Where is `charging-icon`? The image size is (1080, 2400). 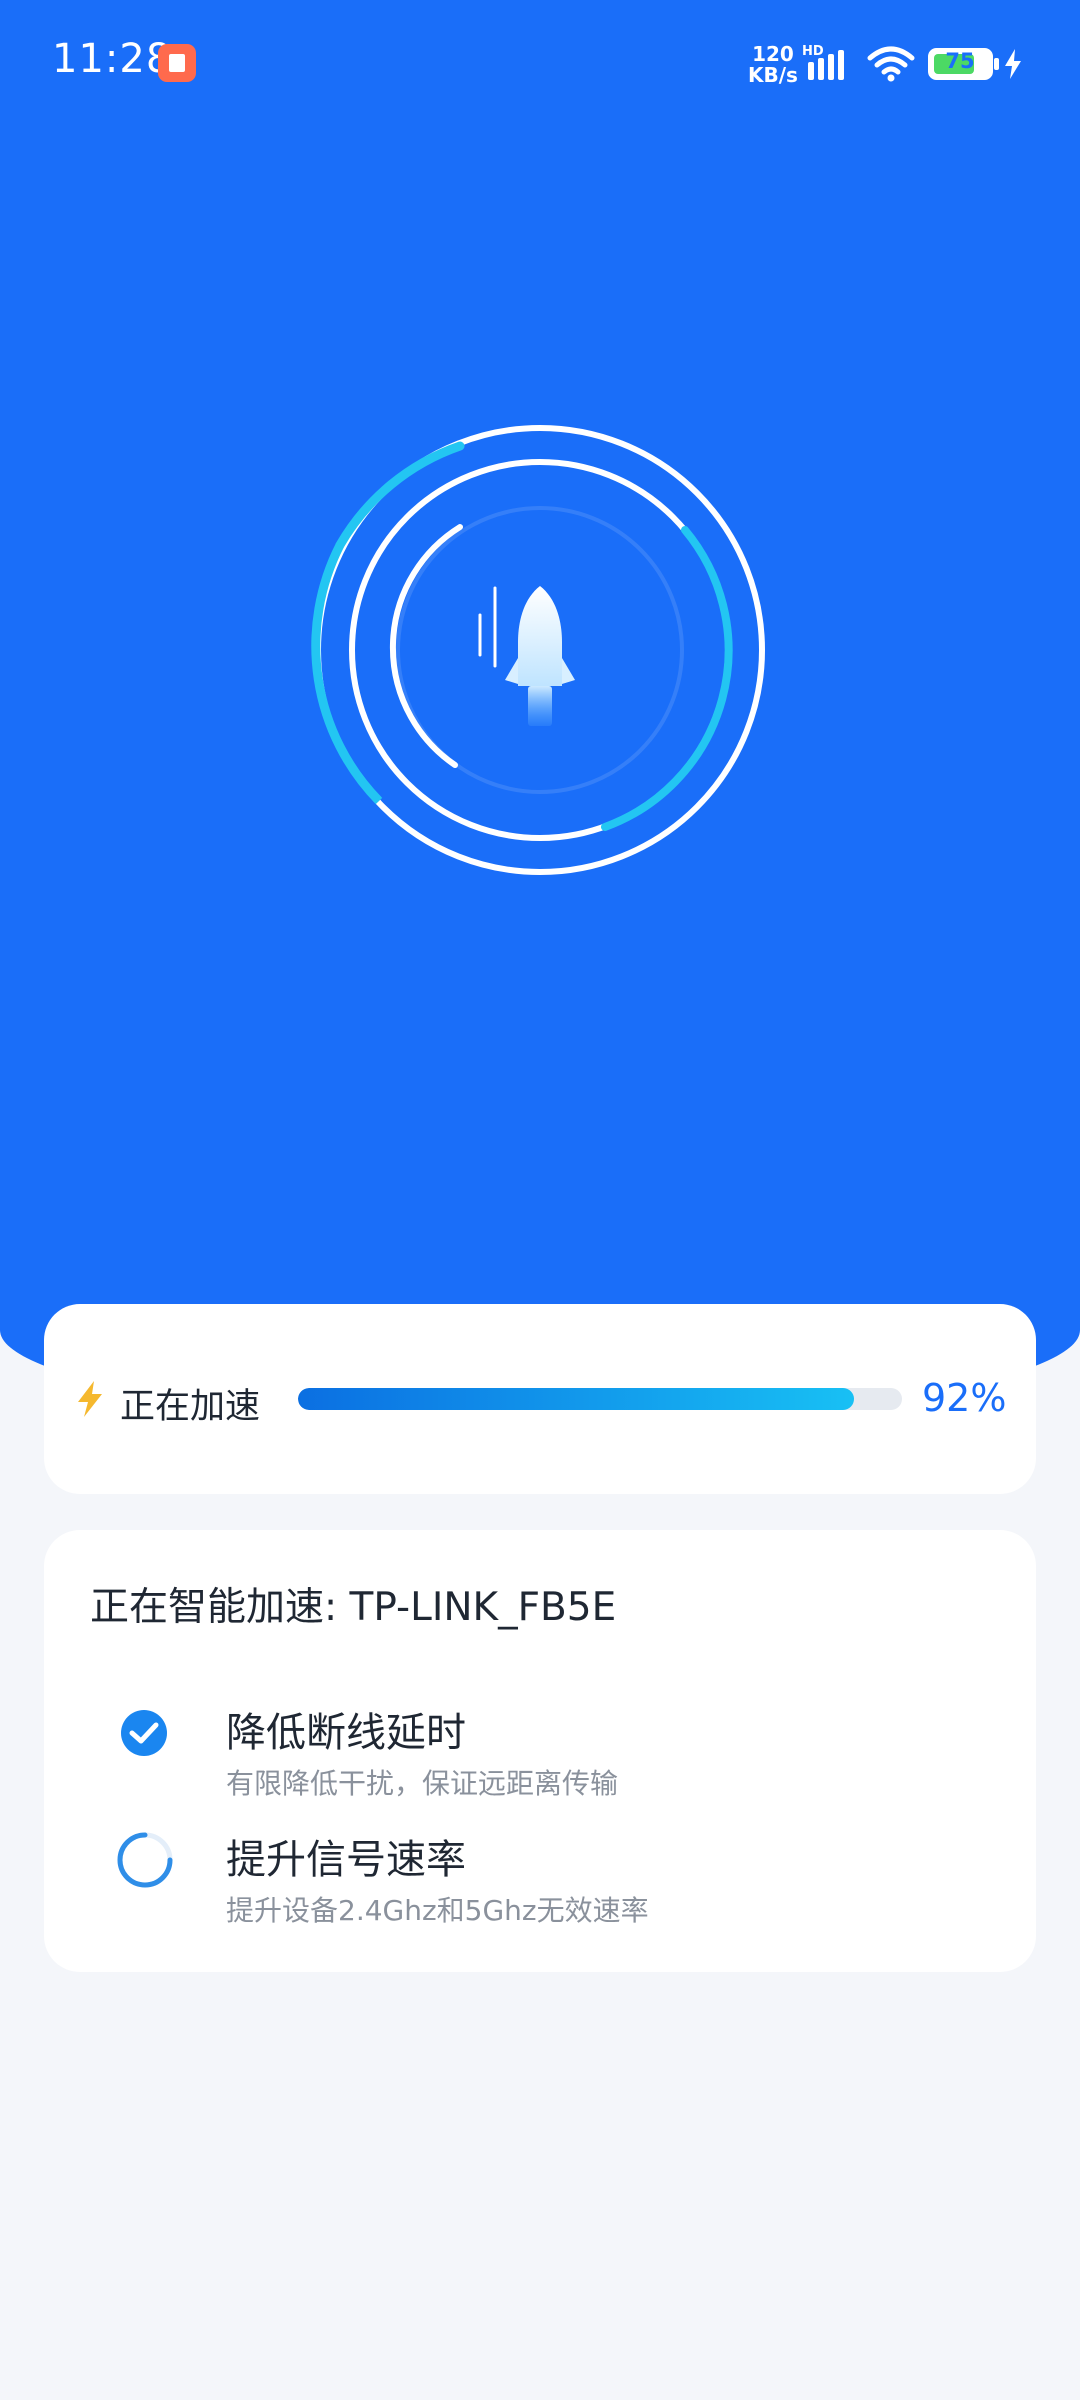 charging-icon is located at coordinates (1013, 64).